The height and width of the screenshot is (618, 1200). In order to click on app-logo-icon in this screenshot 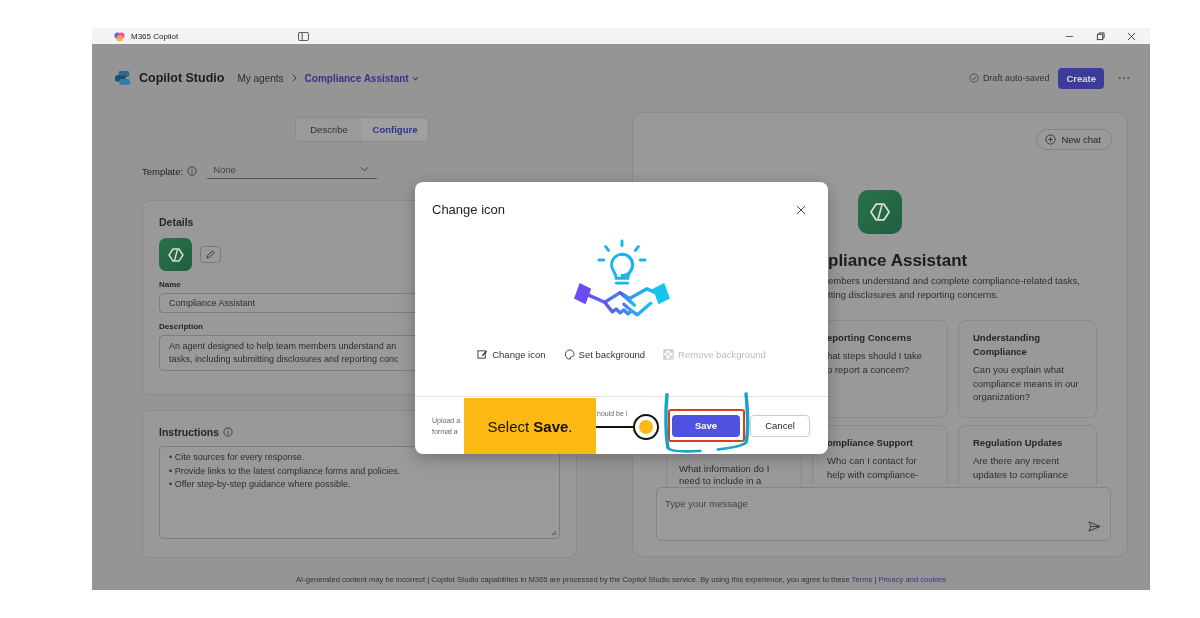, I will do `click(119, 36)`.